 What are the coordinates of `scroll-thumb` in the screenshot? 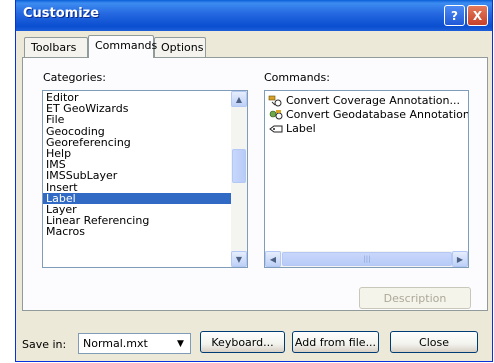 It's located at (239, 166).